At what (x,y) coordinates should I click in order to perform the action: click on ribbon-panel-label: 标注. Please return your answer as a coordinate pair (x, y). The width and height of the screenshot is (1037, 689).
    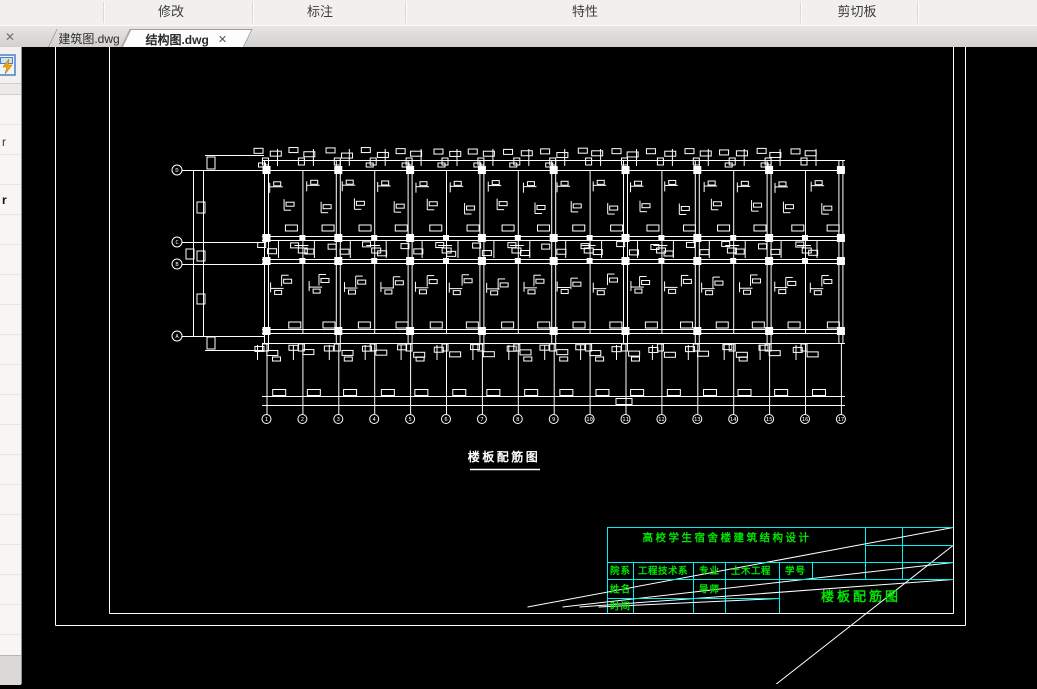
    Looking at the image, I should click on (320, 12).